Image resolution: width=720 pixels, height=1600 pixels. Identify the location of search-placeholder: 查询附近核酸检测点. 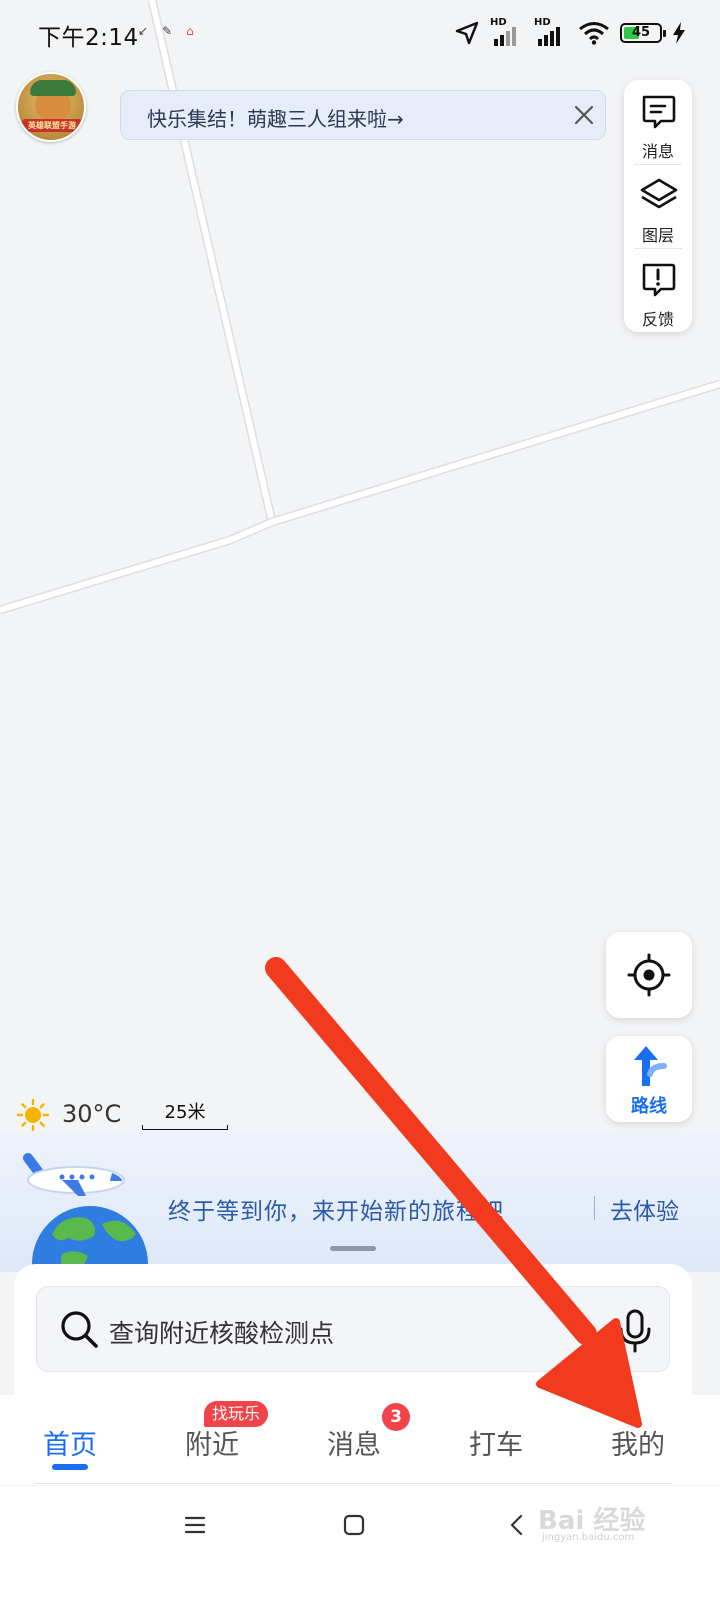
(222, 1333).